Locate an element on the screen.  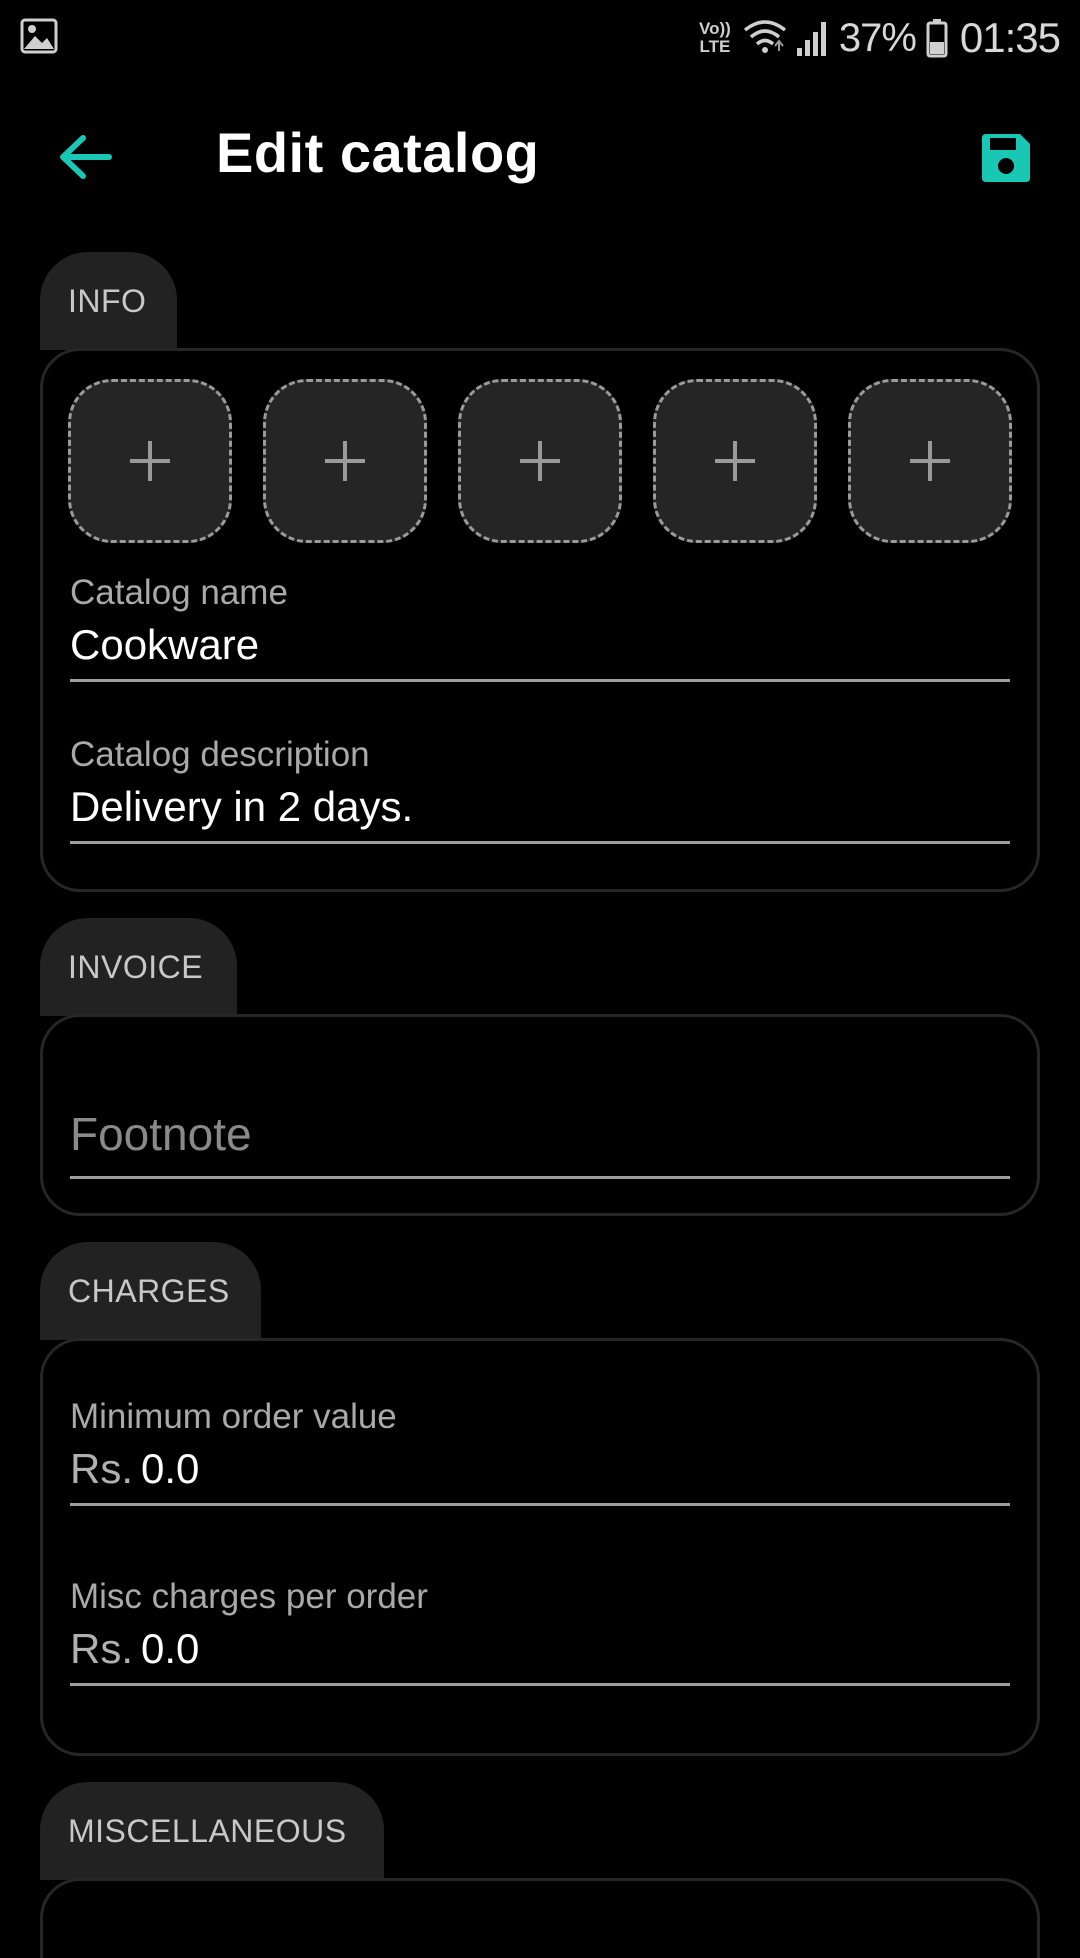
footnote-input: Footnote is located at coordinates (540, 1134).